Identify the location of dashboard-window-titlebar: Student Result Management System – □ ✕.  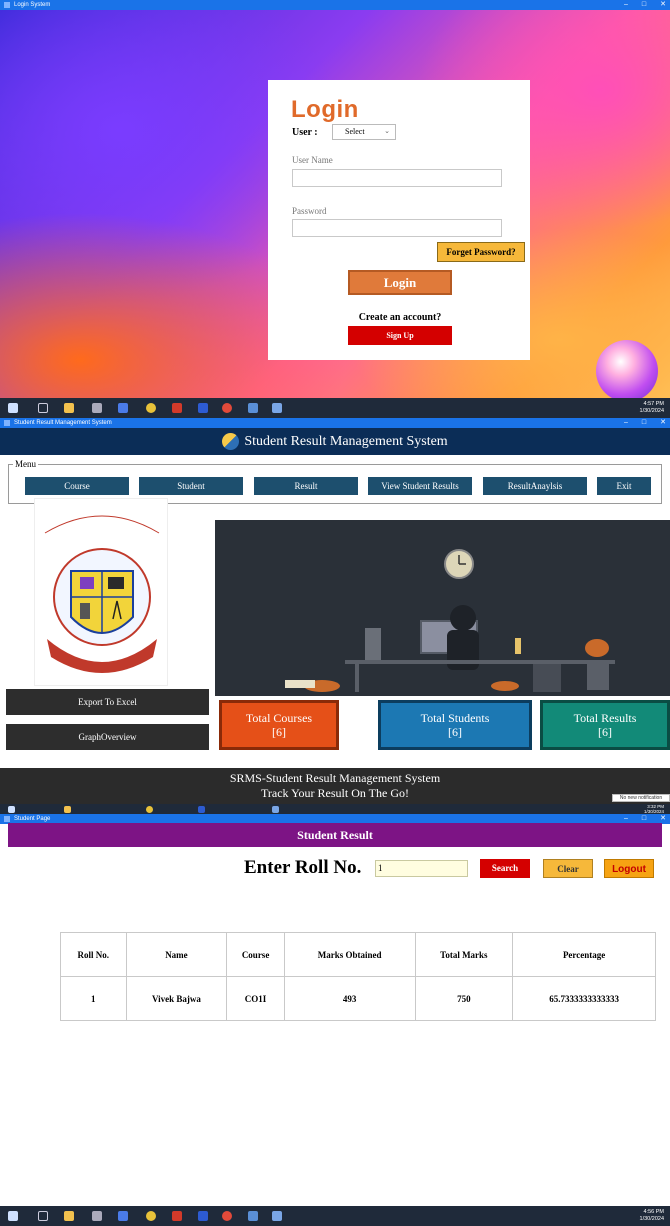
(335, 423).